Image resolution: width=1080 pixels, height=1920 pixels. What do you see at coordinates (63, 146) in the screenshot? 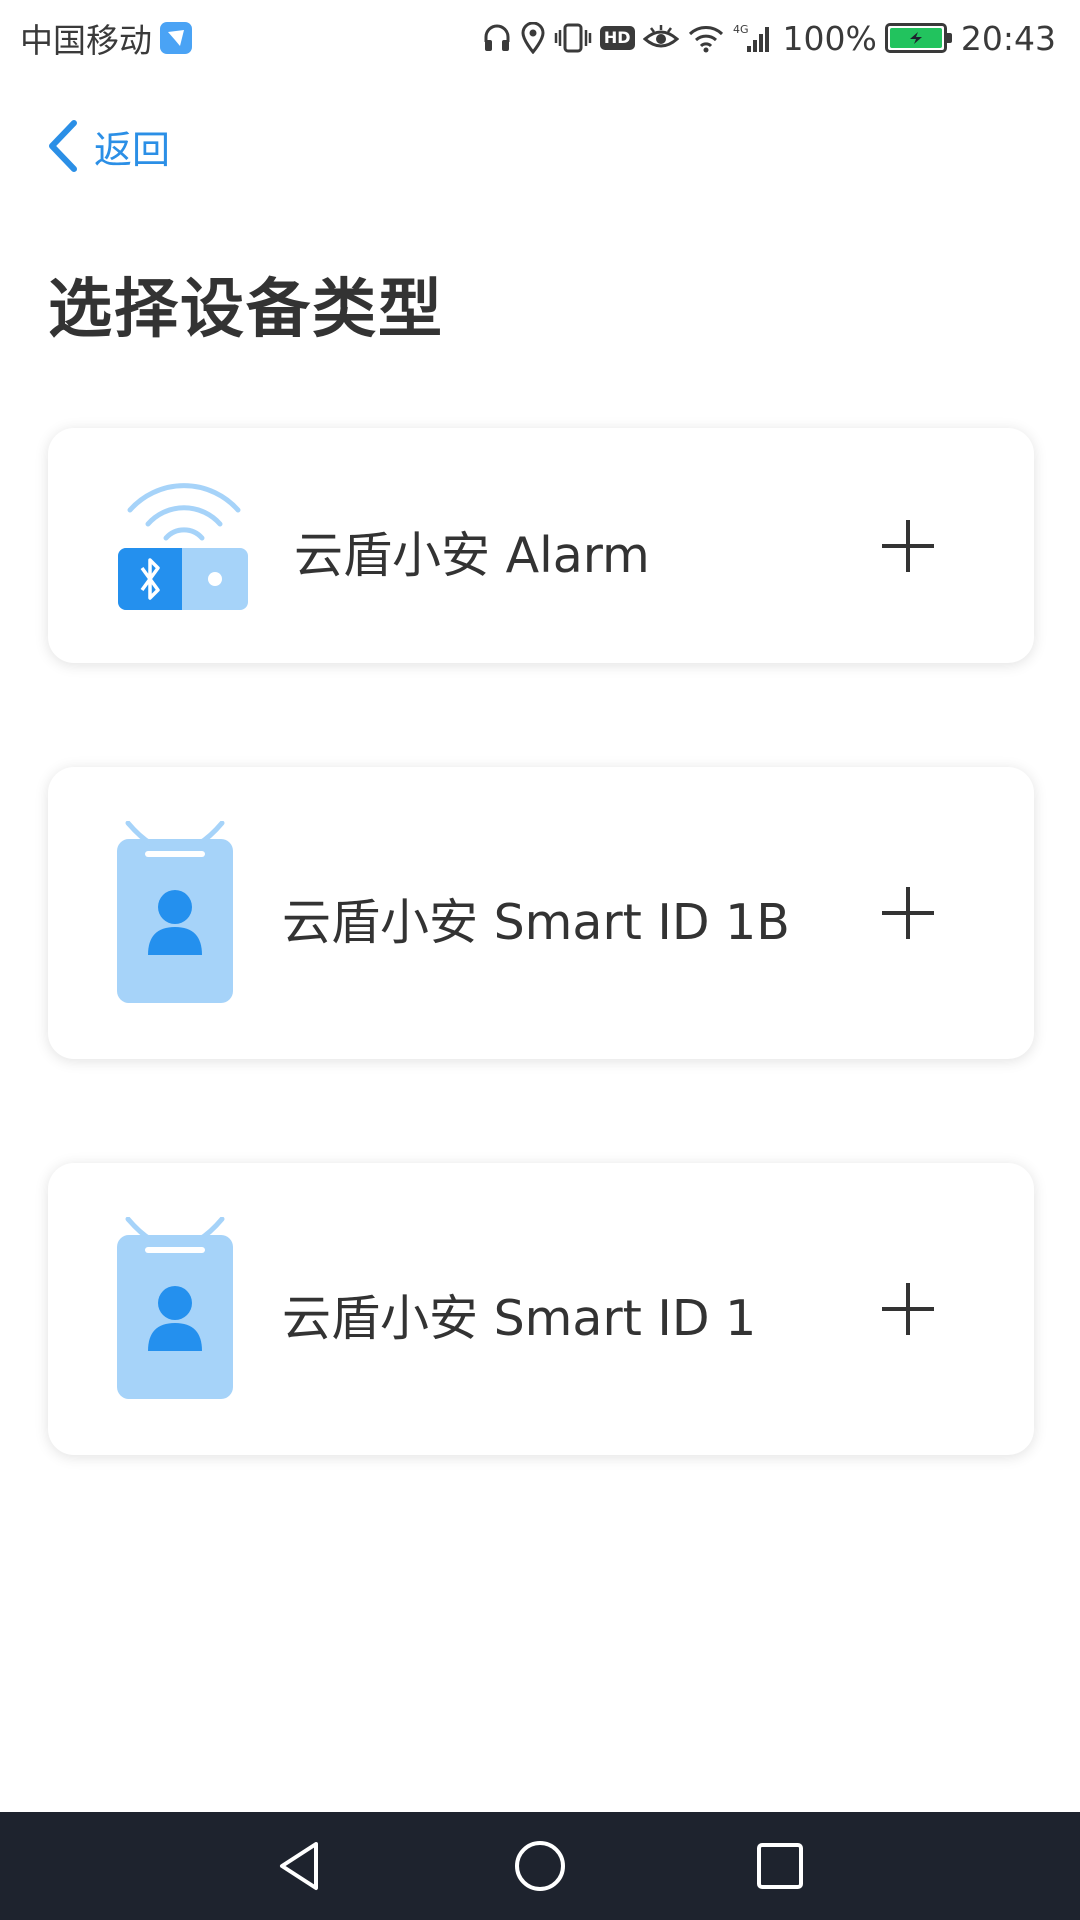
I see `chevron-left-icon` at bounding box center [63, 146].